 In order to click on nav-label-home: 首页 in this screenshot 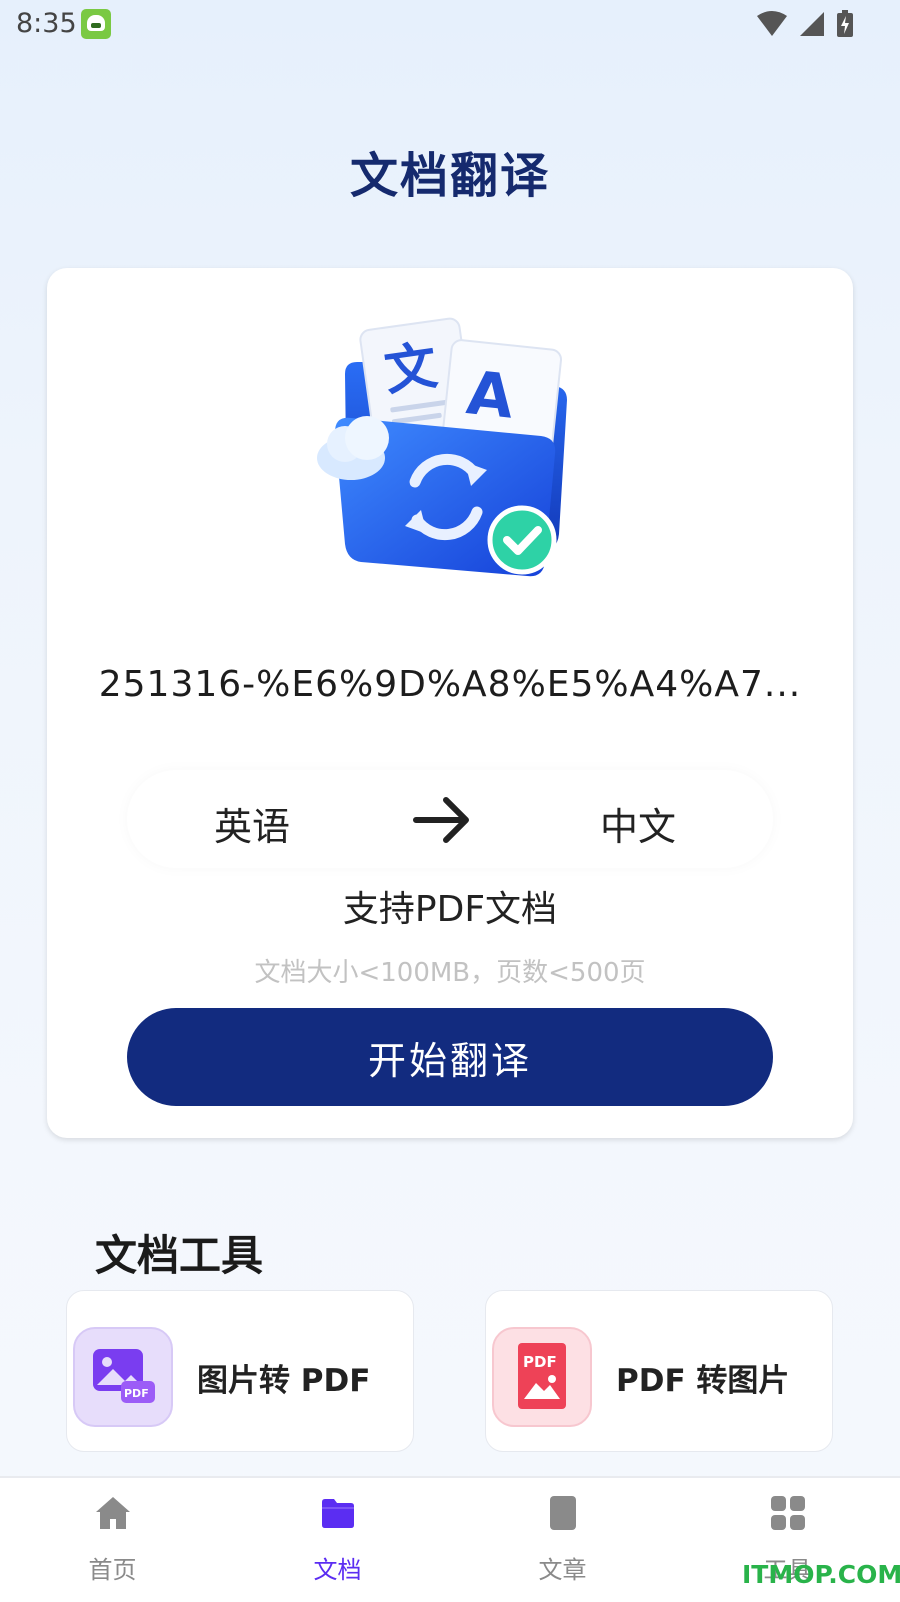, I will do `click(112, 1570)`.